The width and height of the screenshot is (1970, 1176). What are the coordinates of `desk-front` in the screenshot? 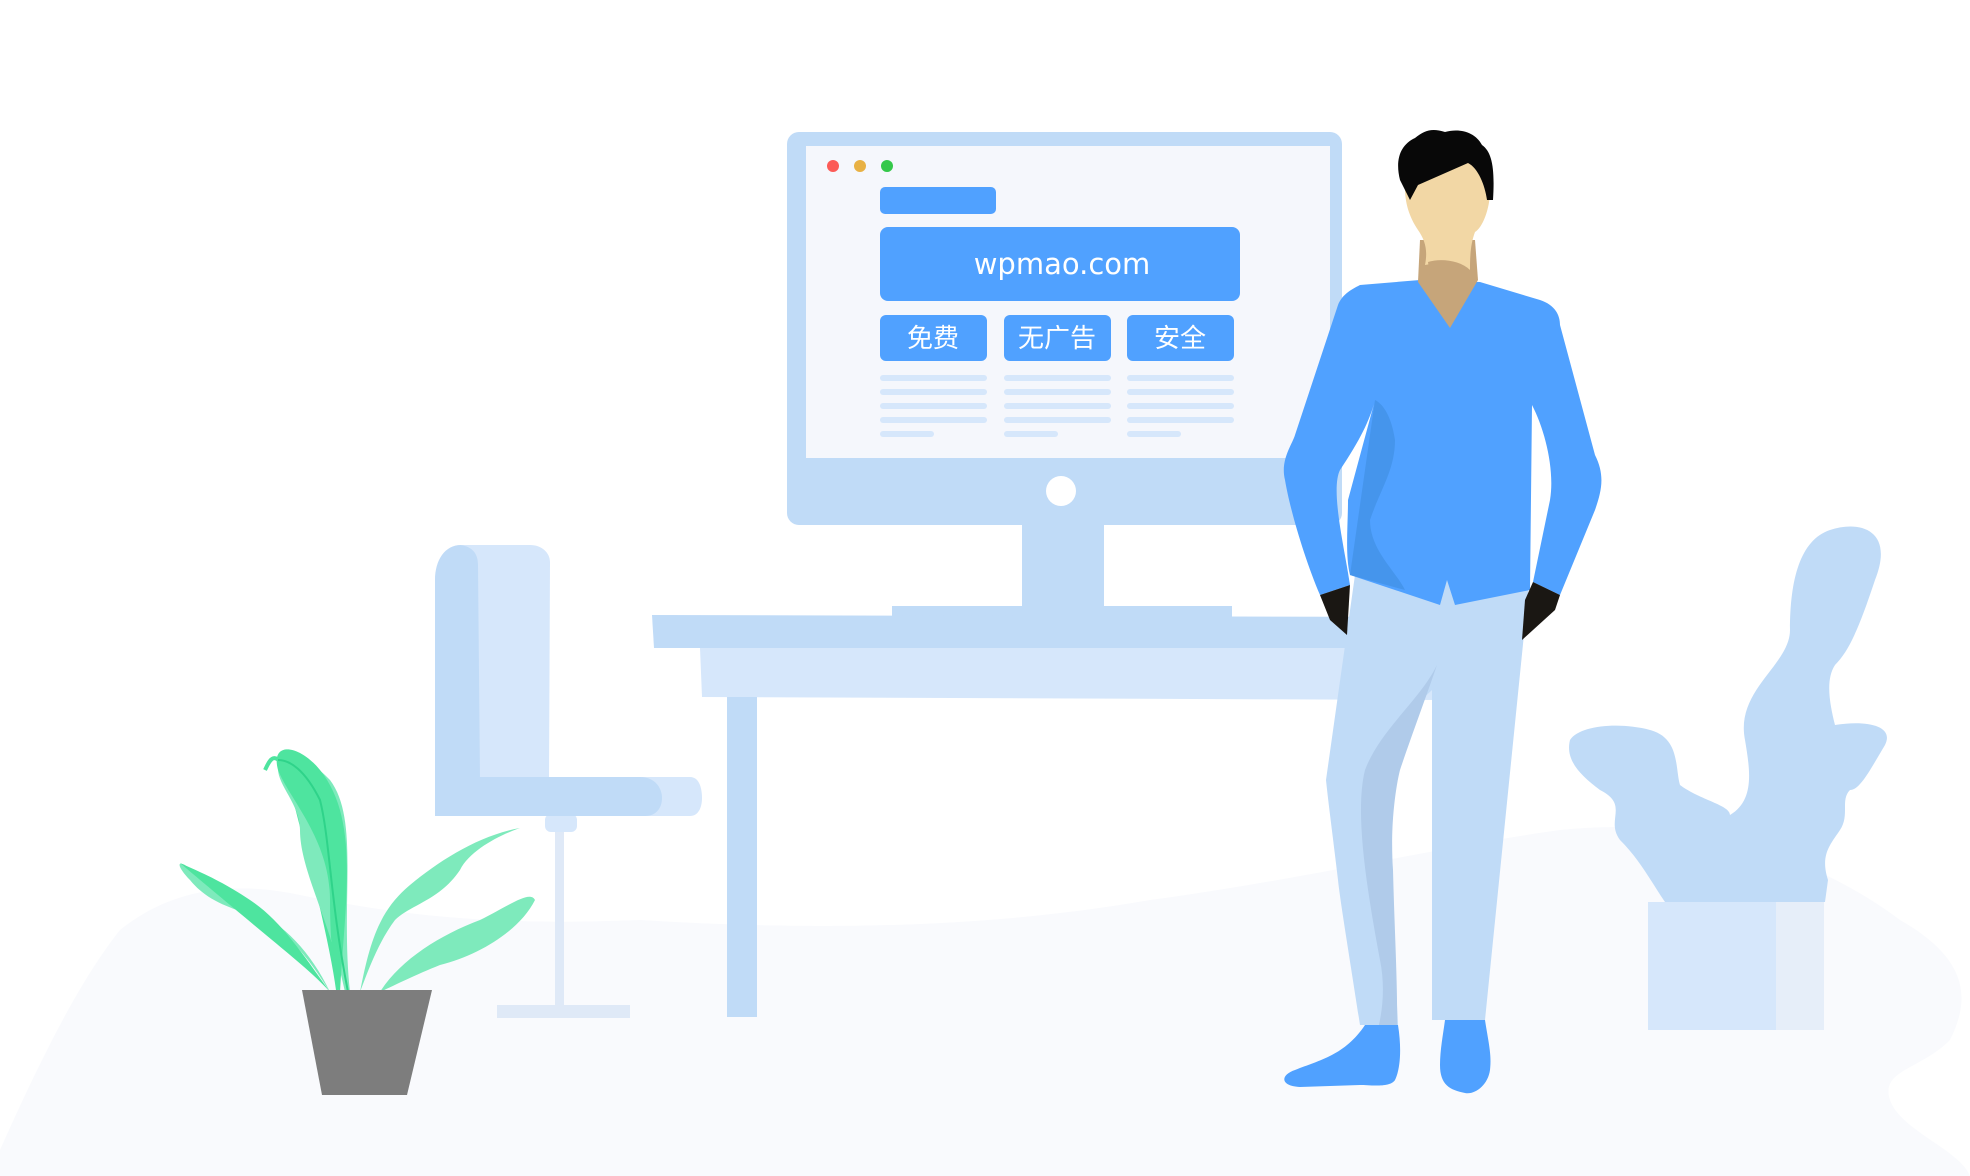 It's located at (1070, 674).